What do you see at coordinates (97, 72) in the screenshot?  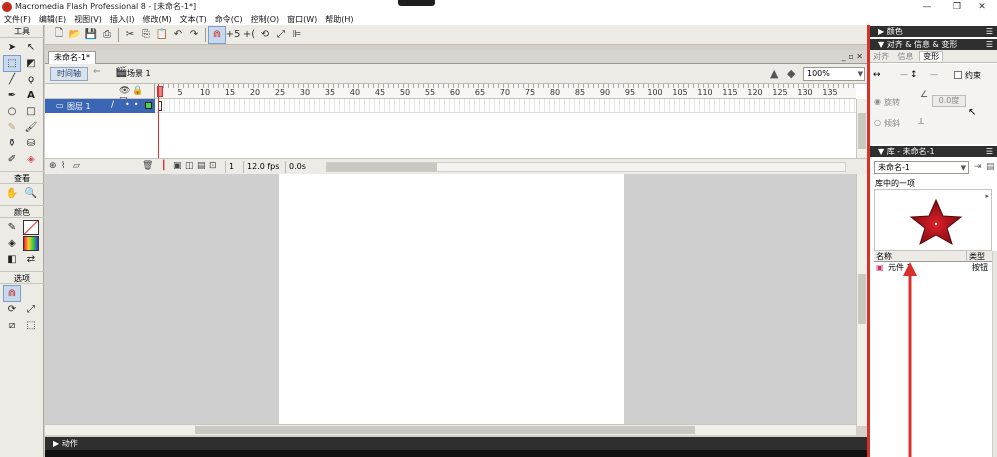 I see `back-arrow-icon: ⇐` at bounding box center [97, 72].